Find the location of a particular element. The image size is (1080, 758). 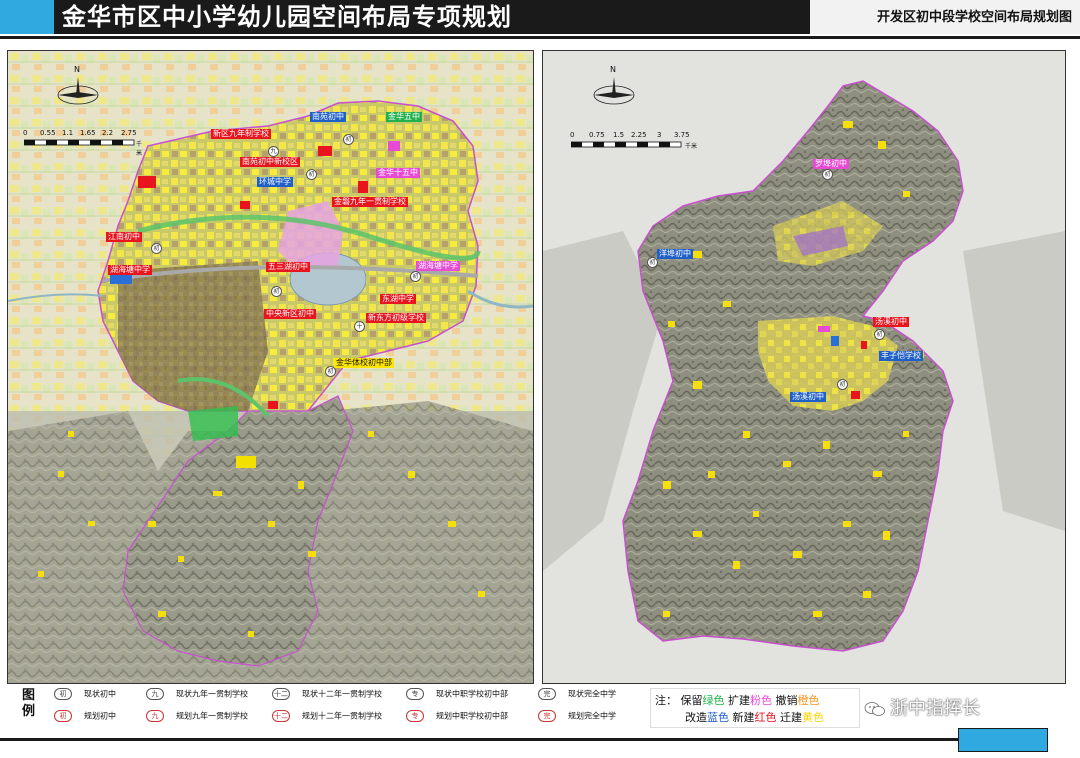

right-scale-label: 3.75 is located at coordinates (682, 135).